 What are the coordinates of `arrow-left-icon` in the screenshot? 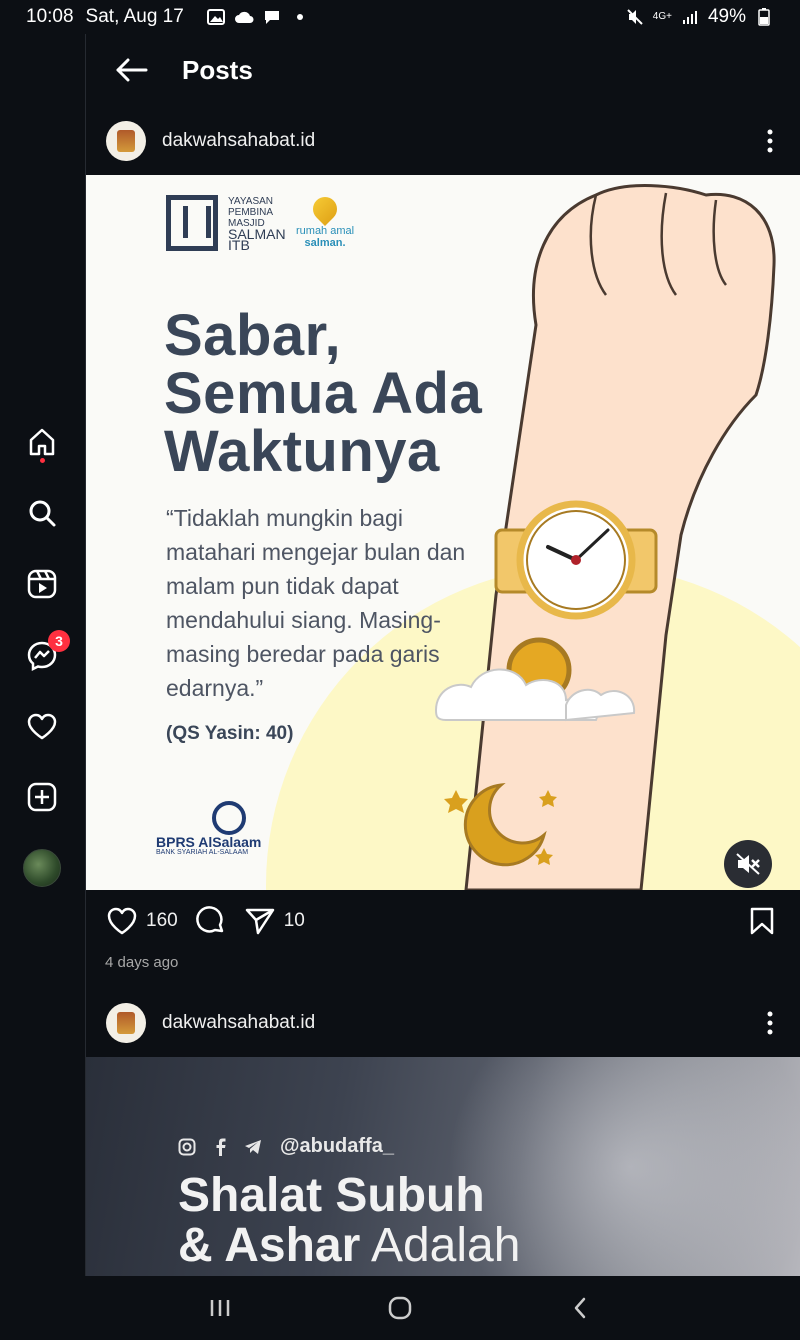 It's located at (132, 70).